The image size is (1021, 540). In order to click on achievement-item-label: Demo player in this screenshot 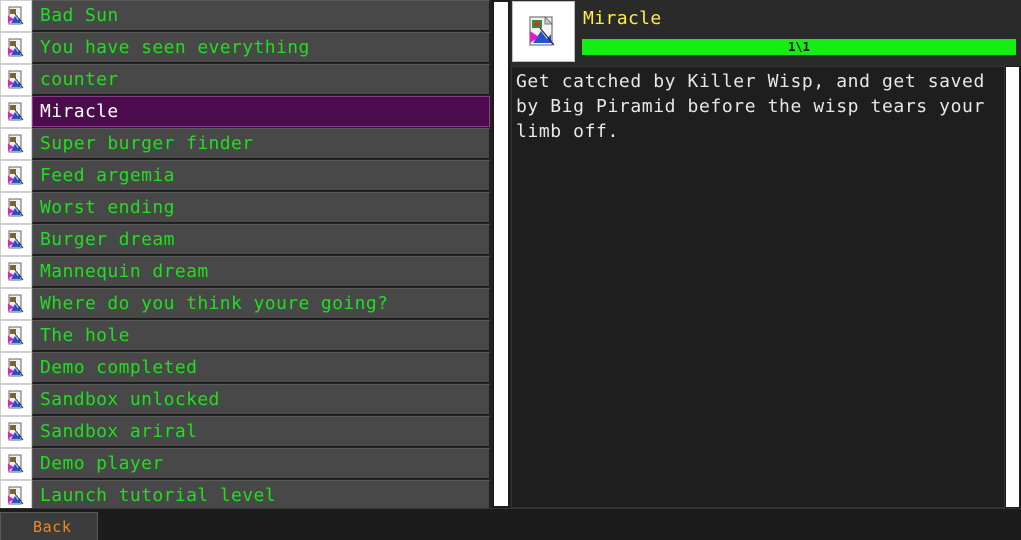, I will do `click(102, 463)`.